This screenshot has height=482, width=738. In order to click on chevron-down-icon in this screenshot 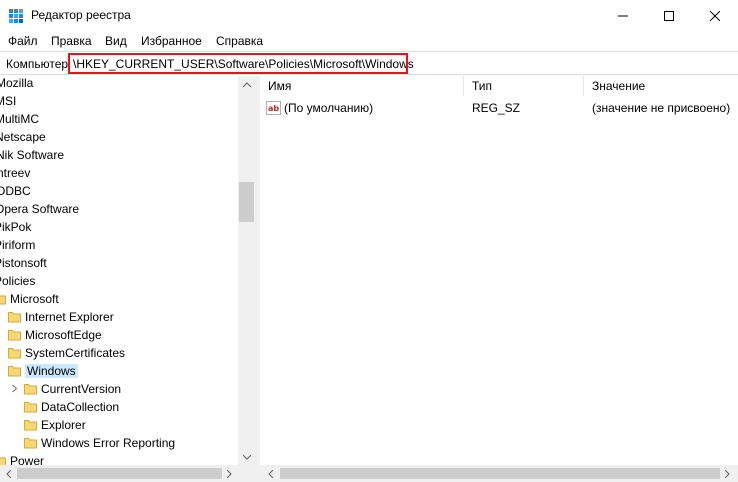, I will do `click(246, 457)`.